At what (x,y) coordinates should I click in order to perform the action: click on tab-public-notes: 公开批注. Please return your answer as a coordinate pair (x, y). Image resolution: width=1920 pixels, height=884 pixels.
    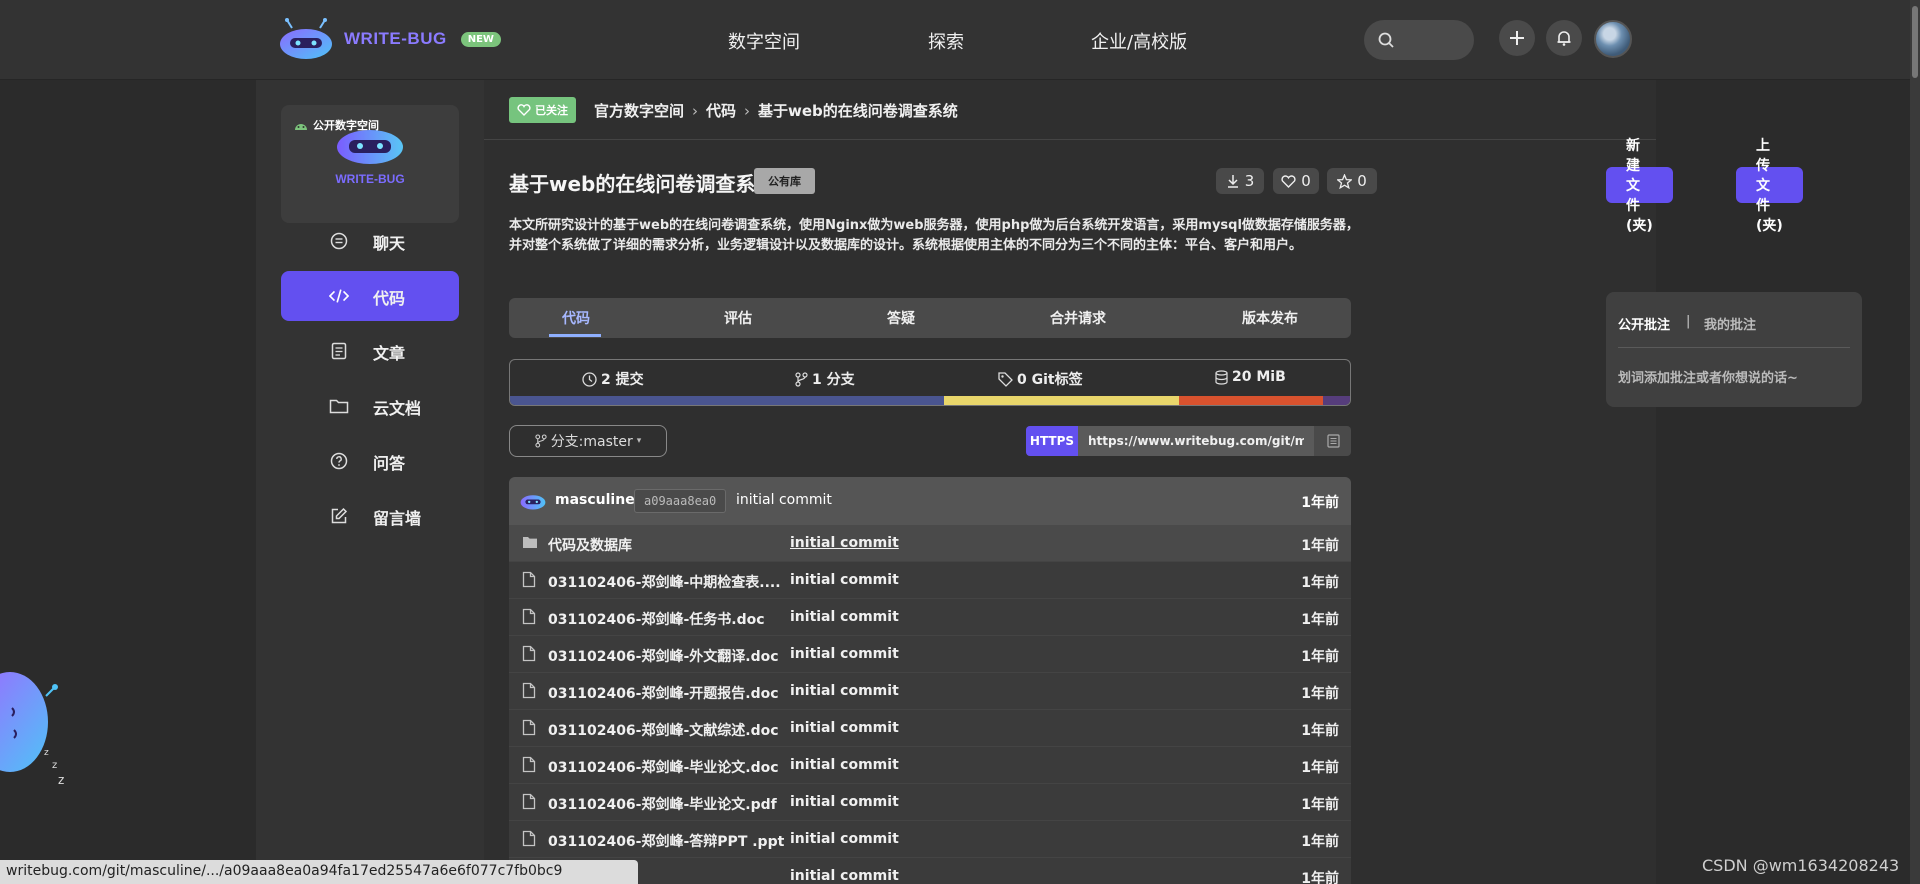
    Looking at the image, I should click on (1644, 323).